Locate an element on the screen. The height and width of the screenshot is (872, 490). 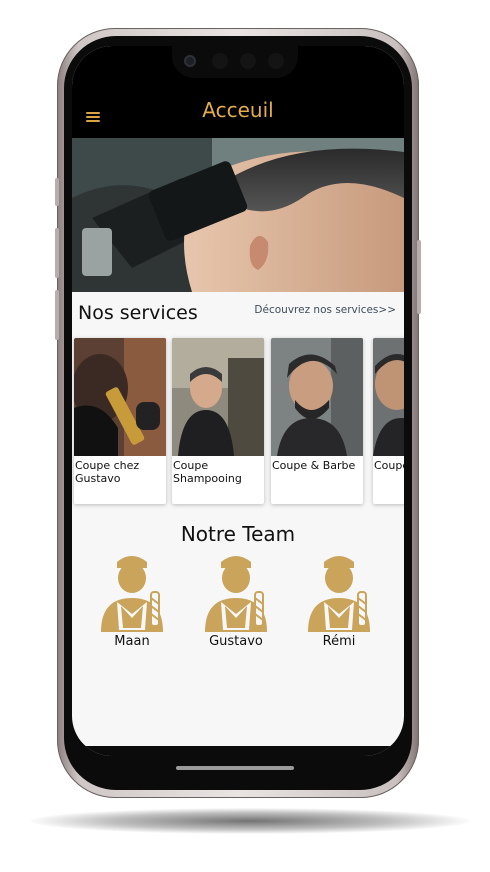
team-heading: Notre Team is located at coordinates (238, 534).